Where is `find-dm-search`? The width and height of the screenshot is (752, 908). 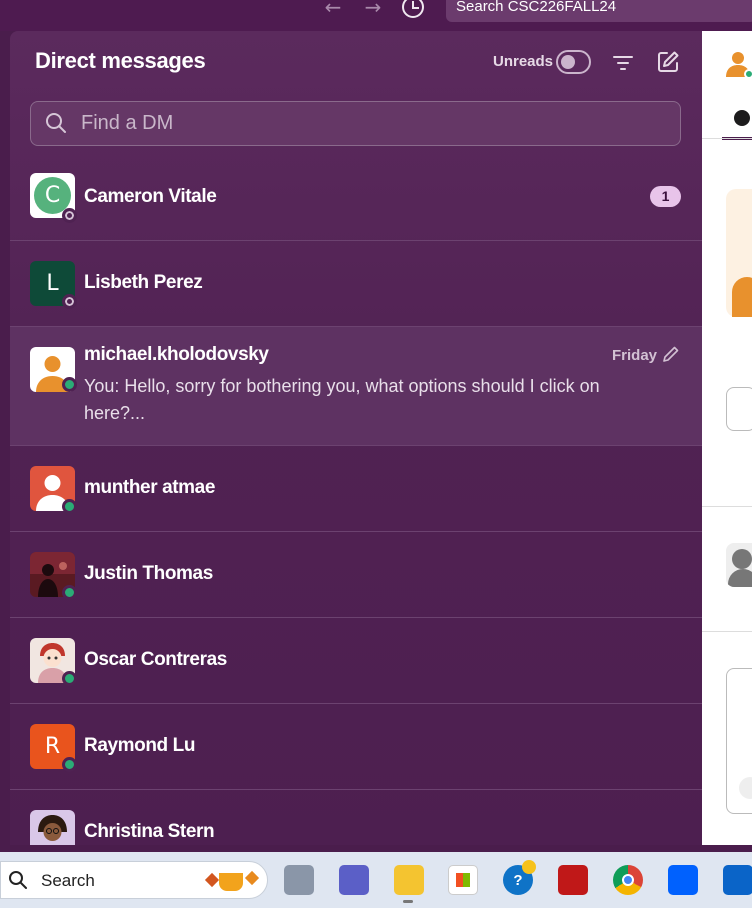 find-dm-search is located at coordinates (355, 123).